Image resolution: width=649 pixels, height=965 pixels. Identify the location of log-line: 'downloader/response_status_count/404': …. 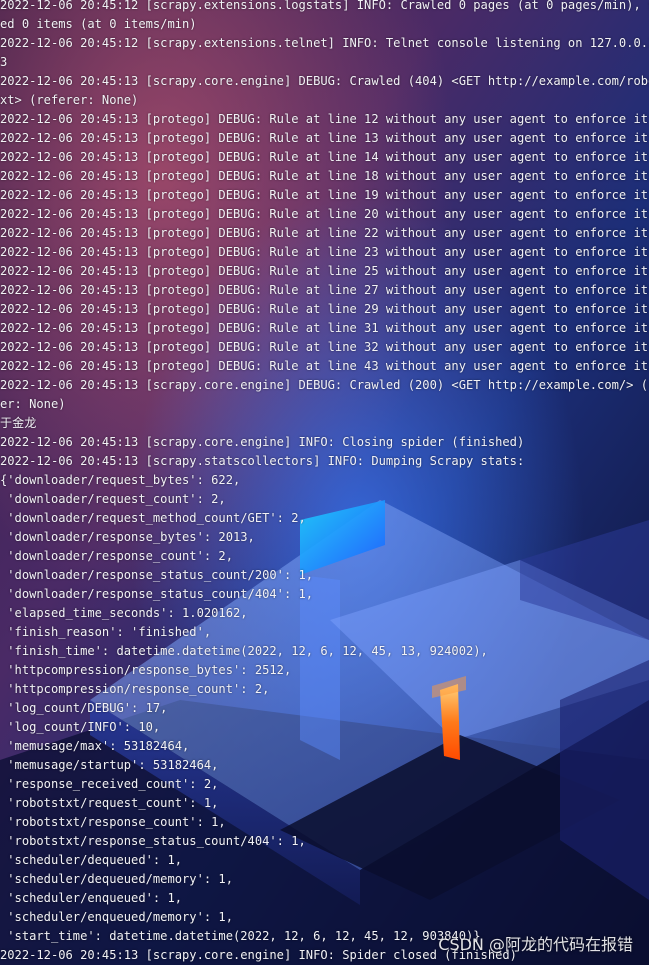
(157, 594).